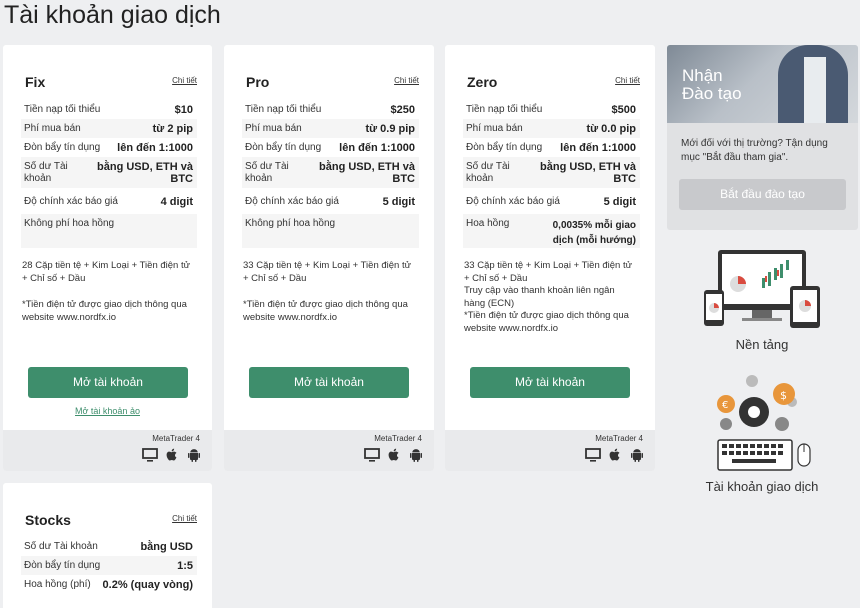  I want to click on education-title-line2: Đào tạo, so click(712, 93).